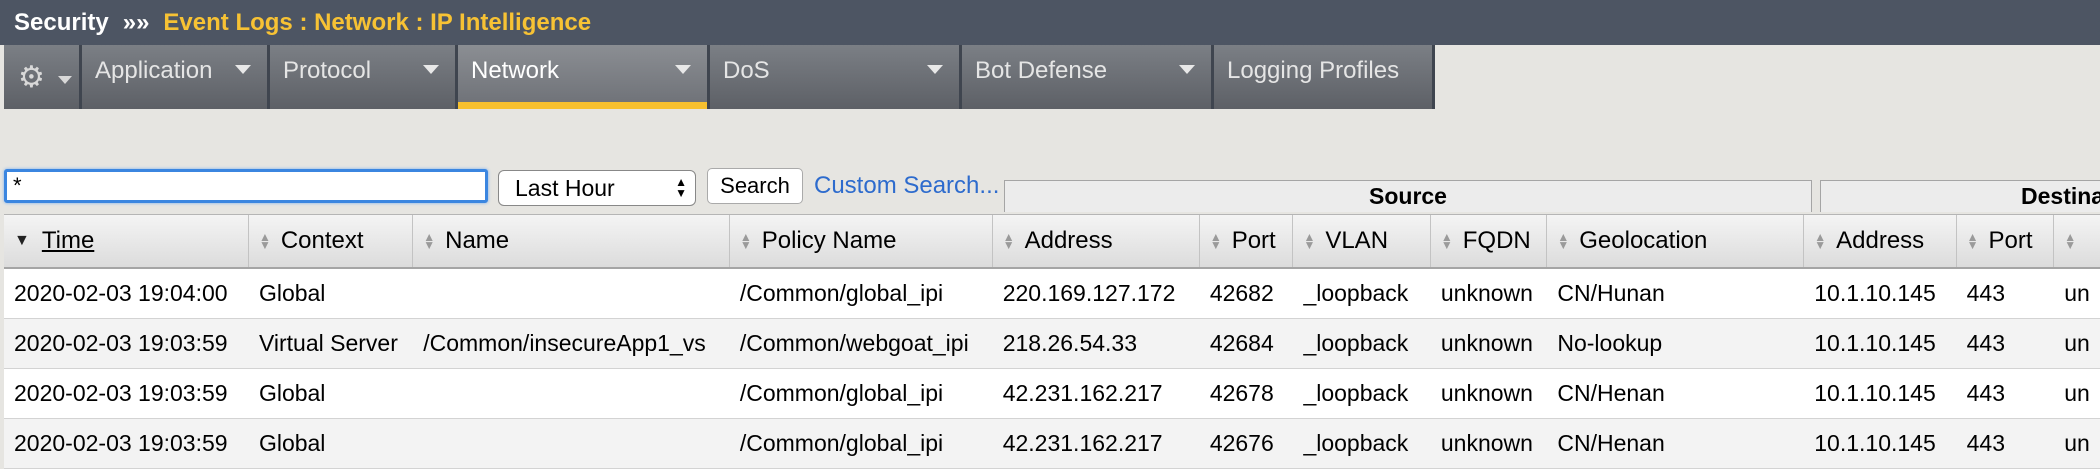  I want to click on settings-menu: ⚙, so click(43, 77).